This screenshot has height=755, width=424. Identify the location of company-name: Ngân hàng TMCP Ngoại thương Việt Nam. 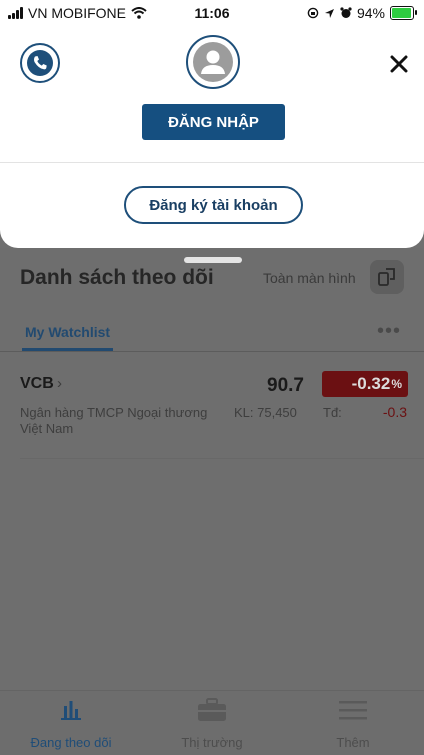
(114, 420).